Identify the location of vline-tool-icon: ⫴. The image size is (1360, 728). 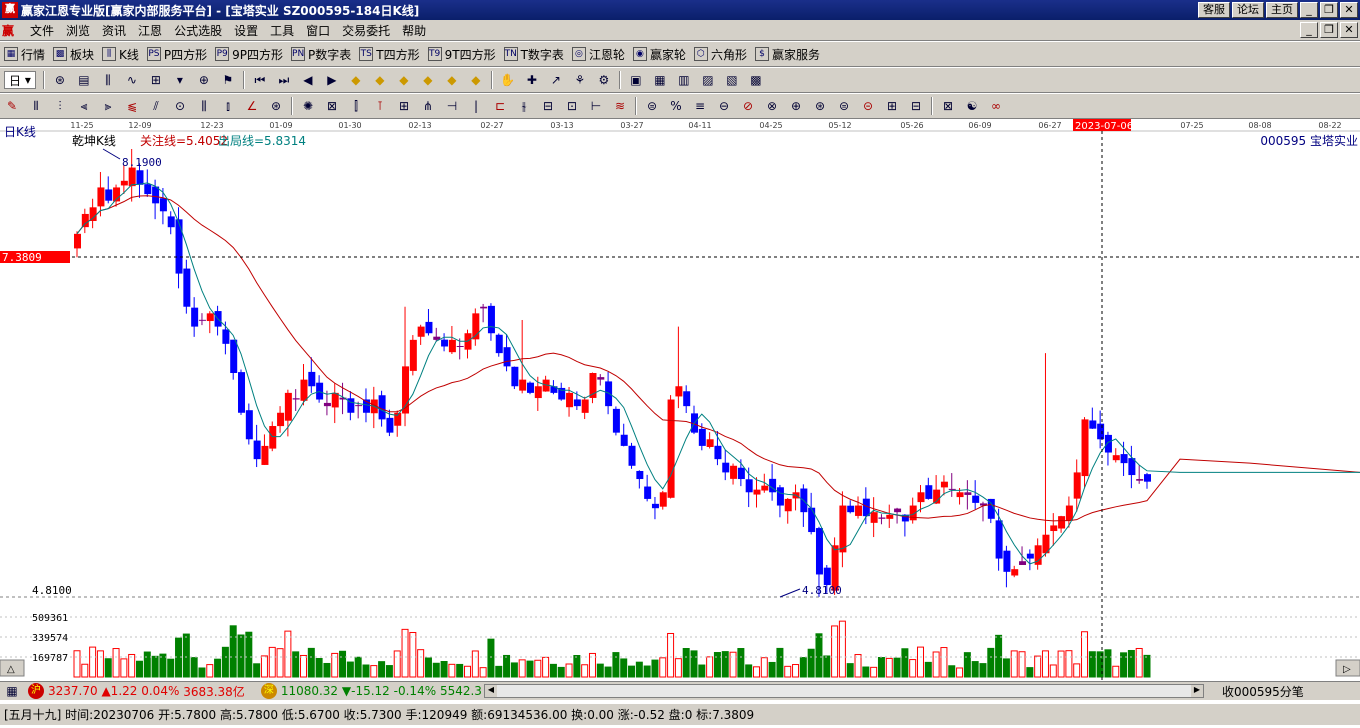
(36, 106).